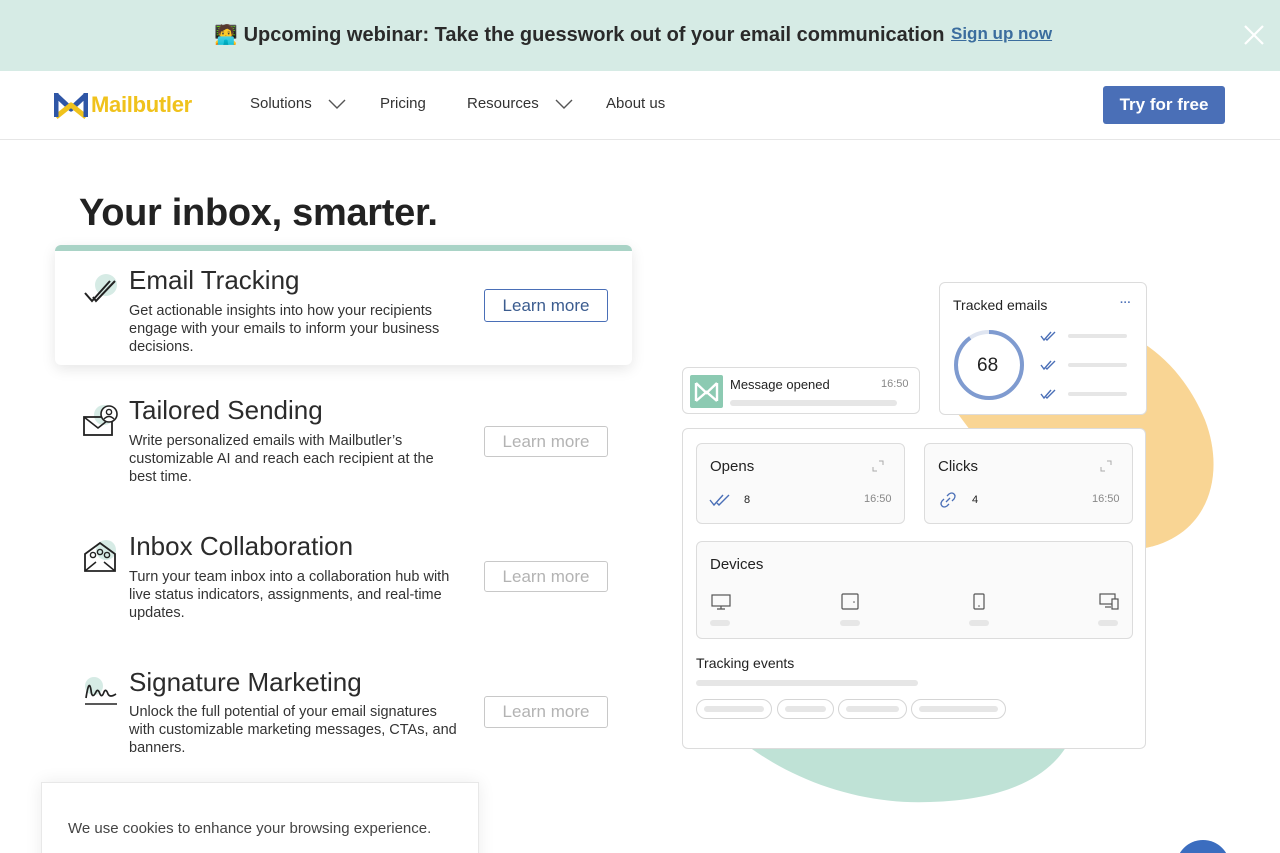 This screenshot has height=853, width=1280. I want to click on feature-title: Email Tracking, so click(214, 280).